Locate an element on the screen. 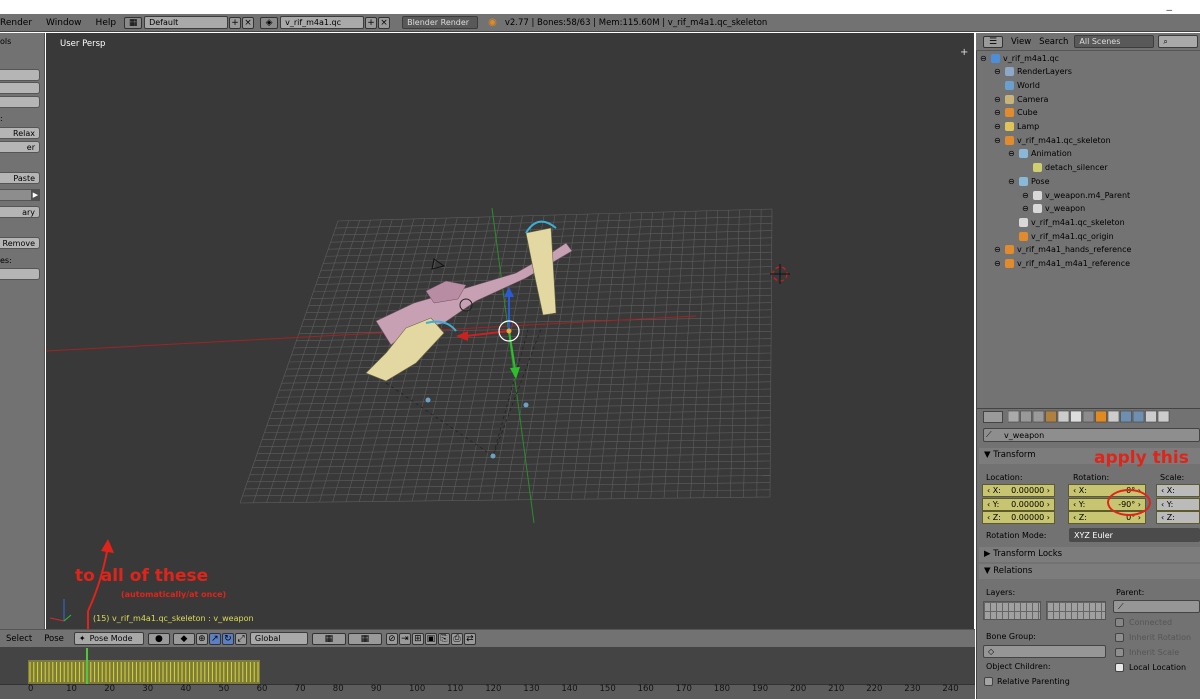  snap-icon: ⇥ is located at coordinates (404, 638).